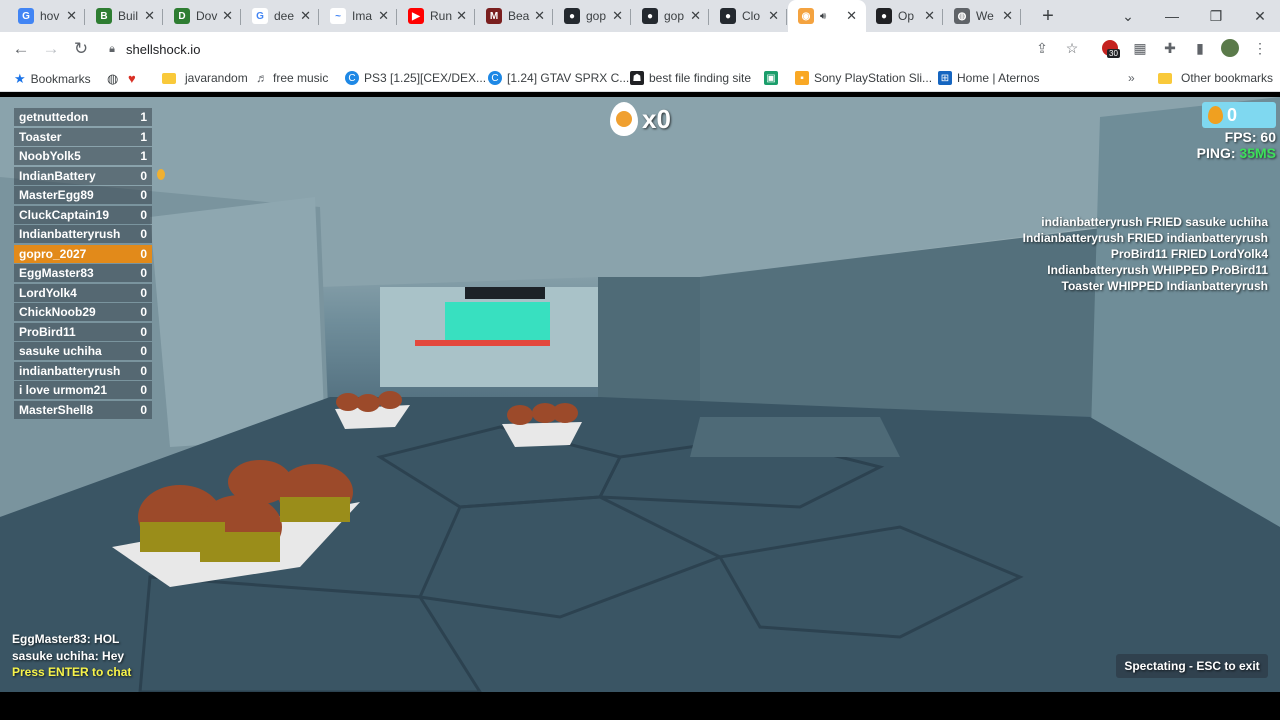  What do you see at coordinates (71, 672) in the screenshot?
I see `chat-prompt: Press ENTER to chat` at bounding box center [71, 672].